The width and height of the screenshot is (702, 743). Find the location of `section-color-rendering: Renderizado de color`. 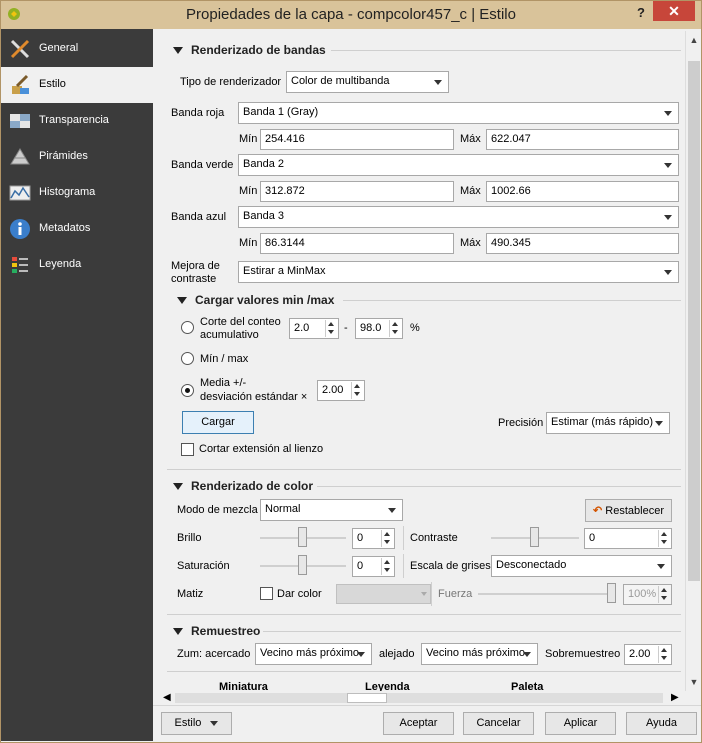

section-color-rendering: Renderizado de color is located at coordinates (243, 486).